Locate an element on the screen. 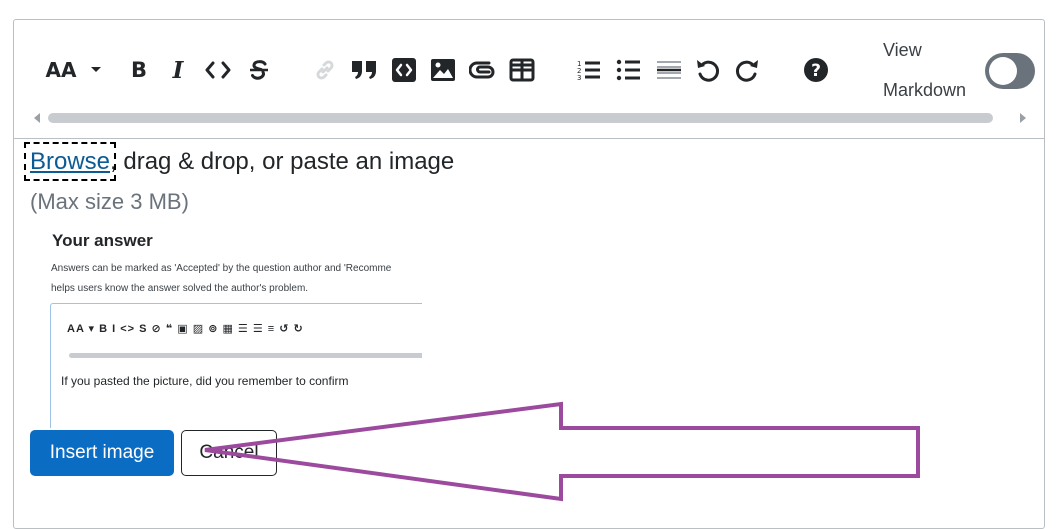  blockquote-icon is located at coordinates (364, 70).